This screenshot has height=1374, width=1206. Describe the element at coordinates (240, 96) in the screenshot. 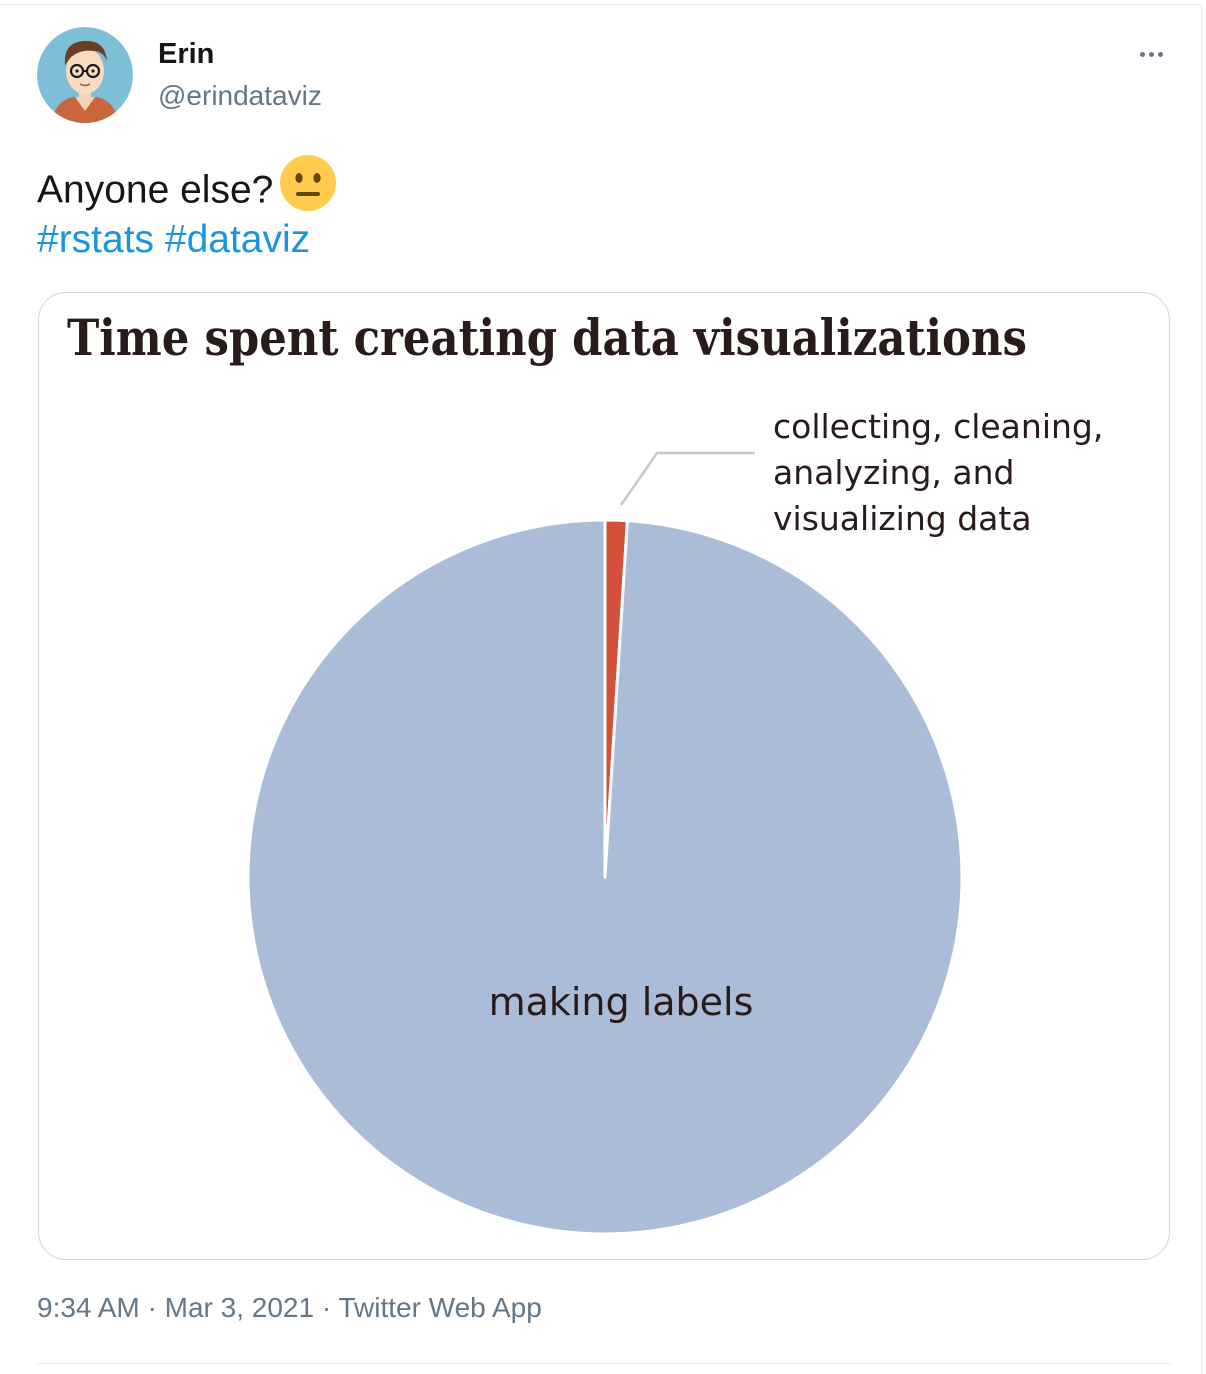

I see `handle: @erindataviz` at that location.